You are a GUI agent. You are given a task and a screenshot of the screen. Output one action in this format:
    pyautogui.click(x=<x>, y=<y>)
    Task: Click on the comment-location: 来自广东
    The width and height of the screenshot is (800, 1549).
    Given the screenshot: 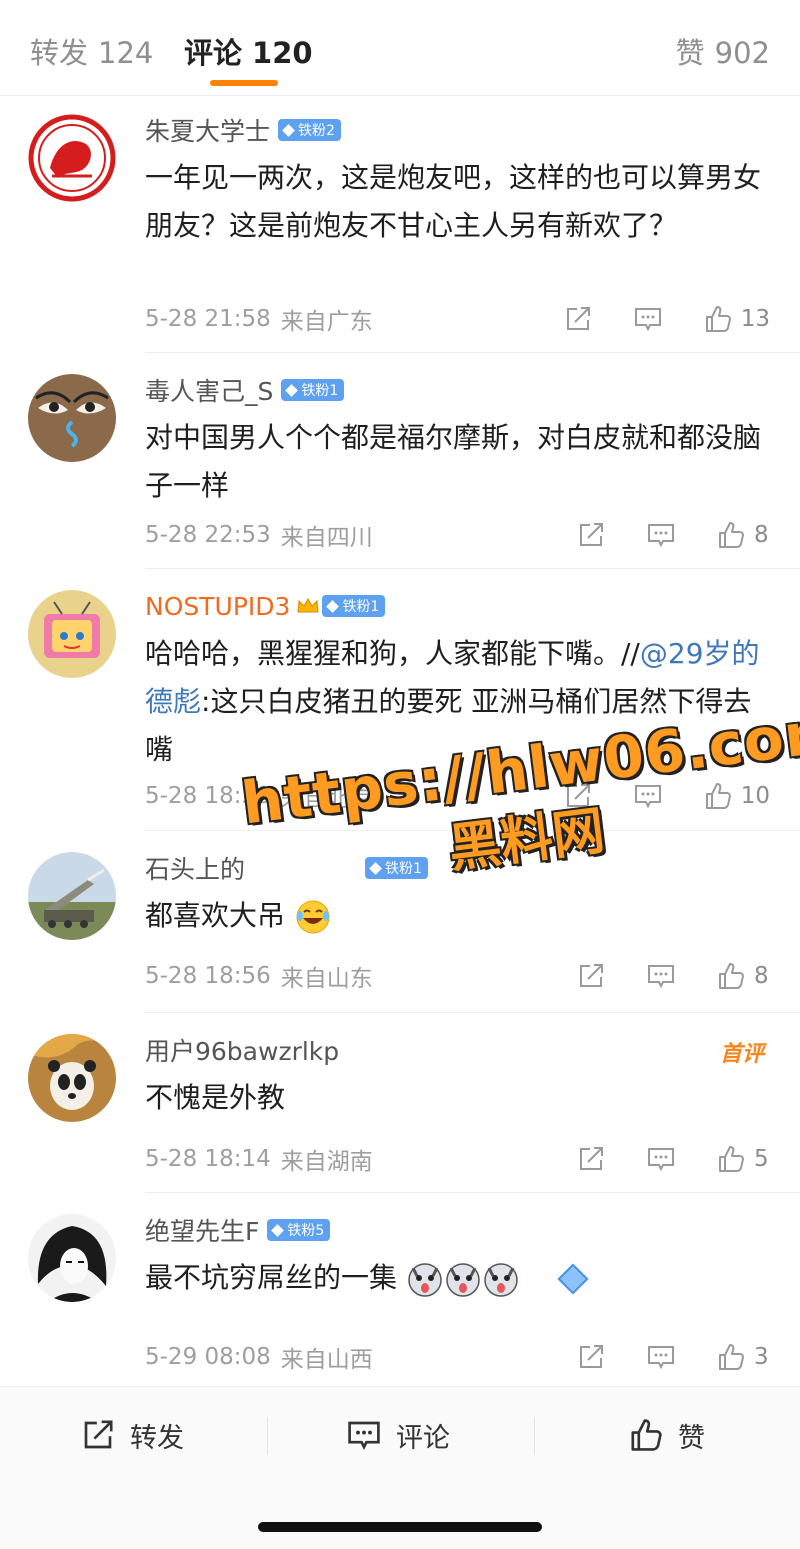 What is the action you would take?
    pyautogui.click(x=326, y=322)
    